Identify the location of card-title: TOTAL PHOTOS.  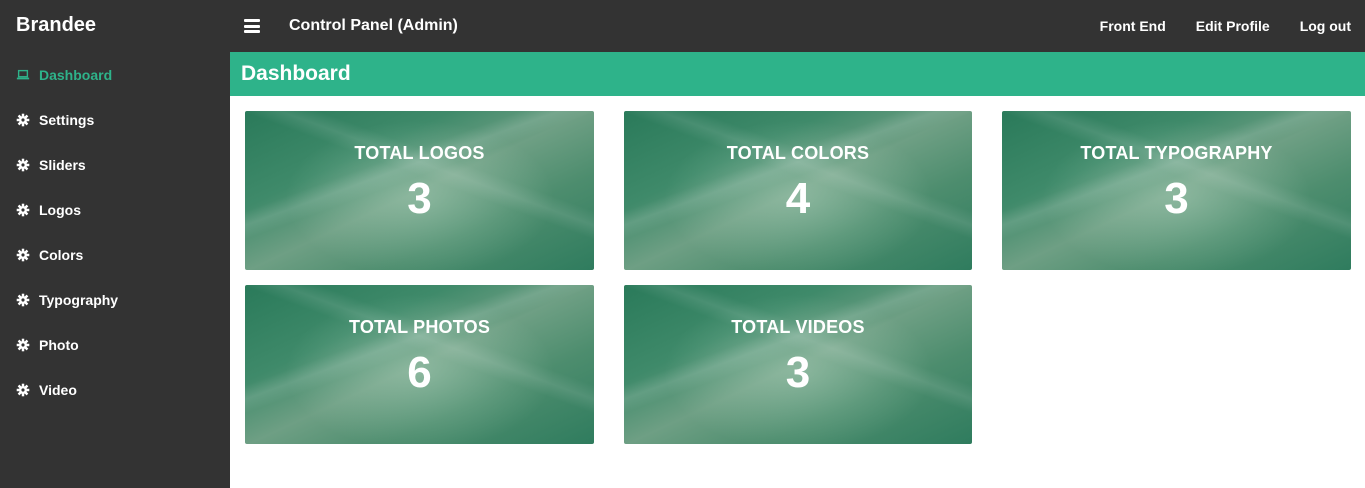
(419, 327).